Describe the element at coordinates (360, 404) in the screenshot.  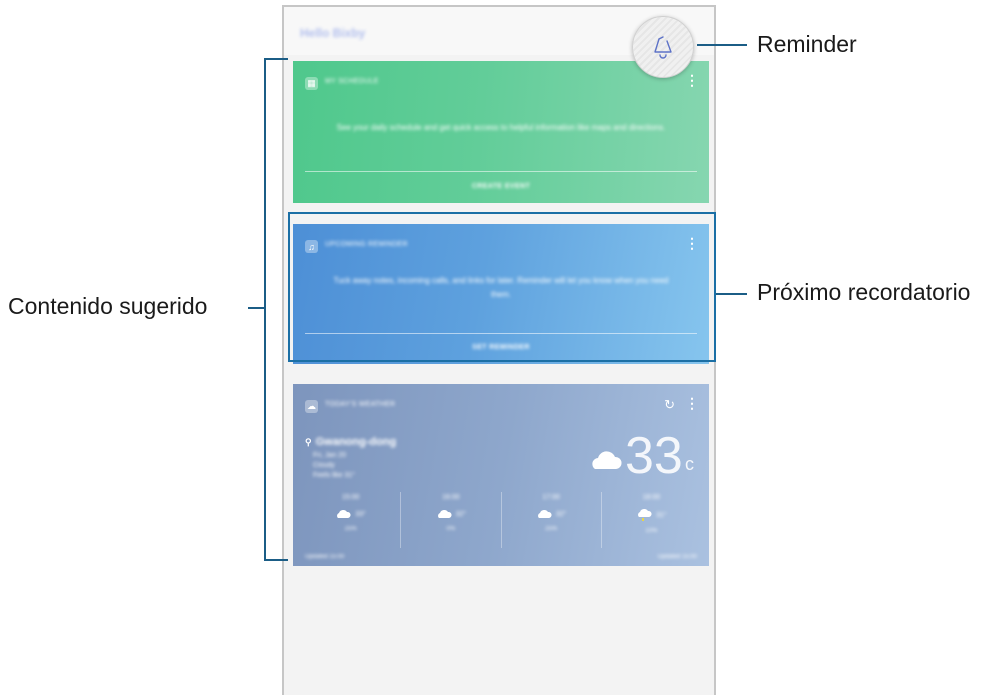
I see `weather-card-title: TODAY'S WEATHER` at that location.